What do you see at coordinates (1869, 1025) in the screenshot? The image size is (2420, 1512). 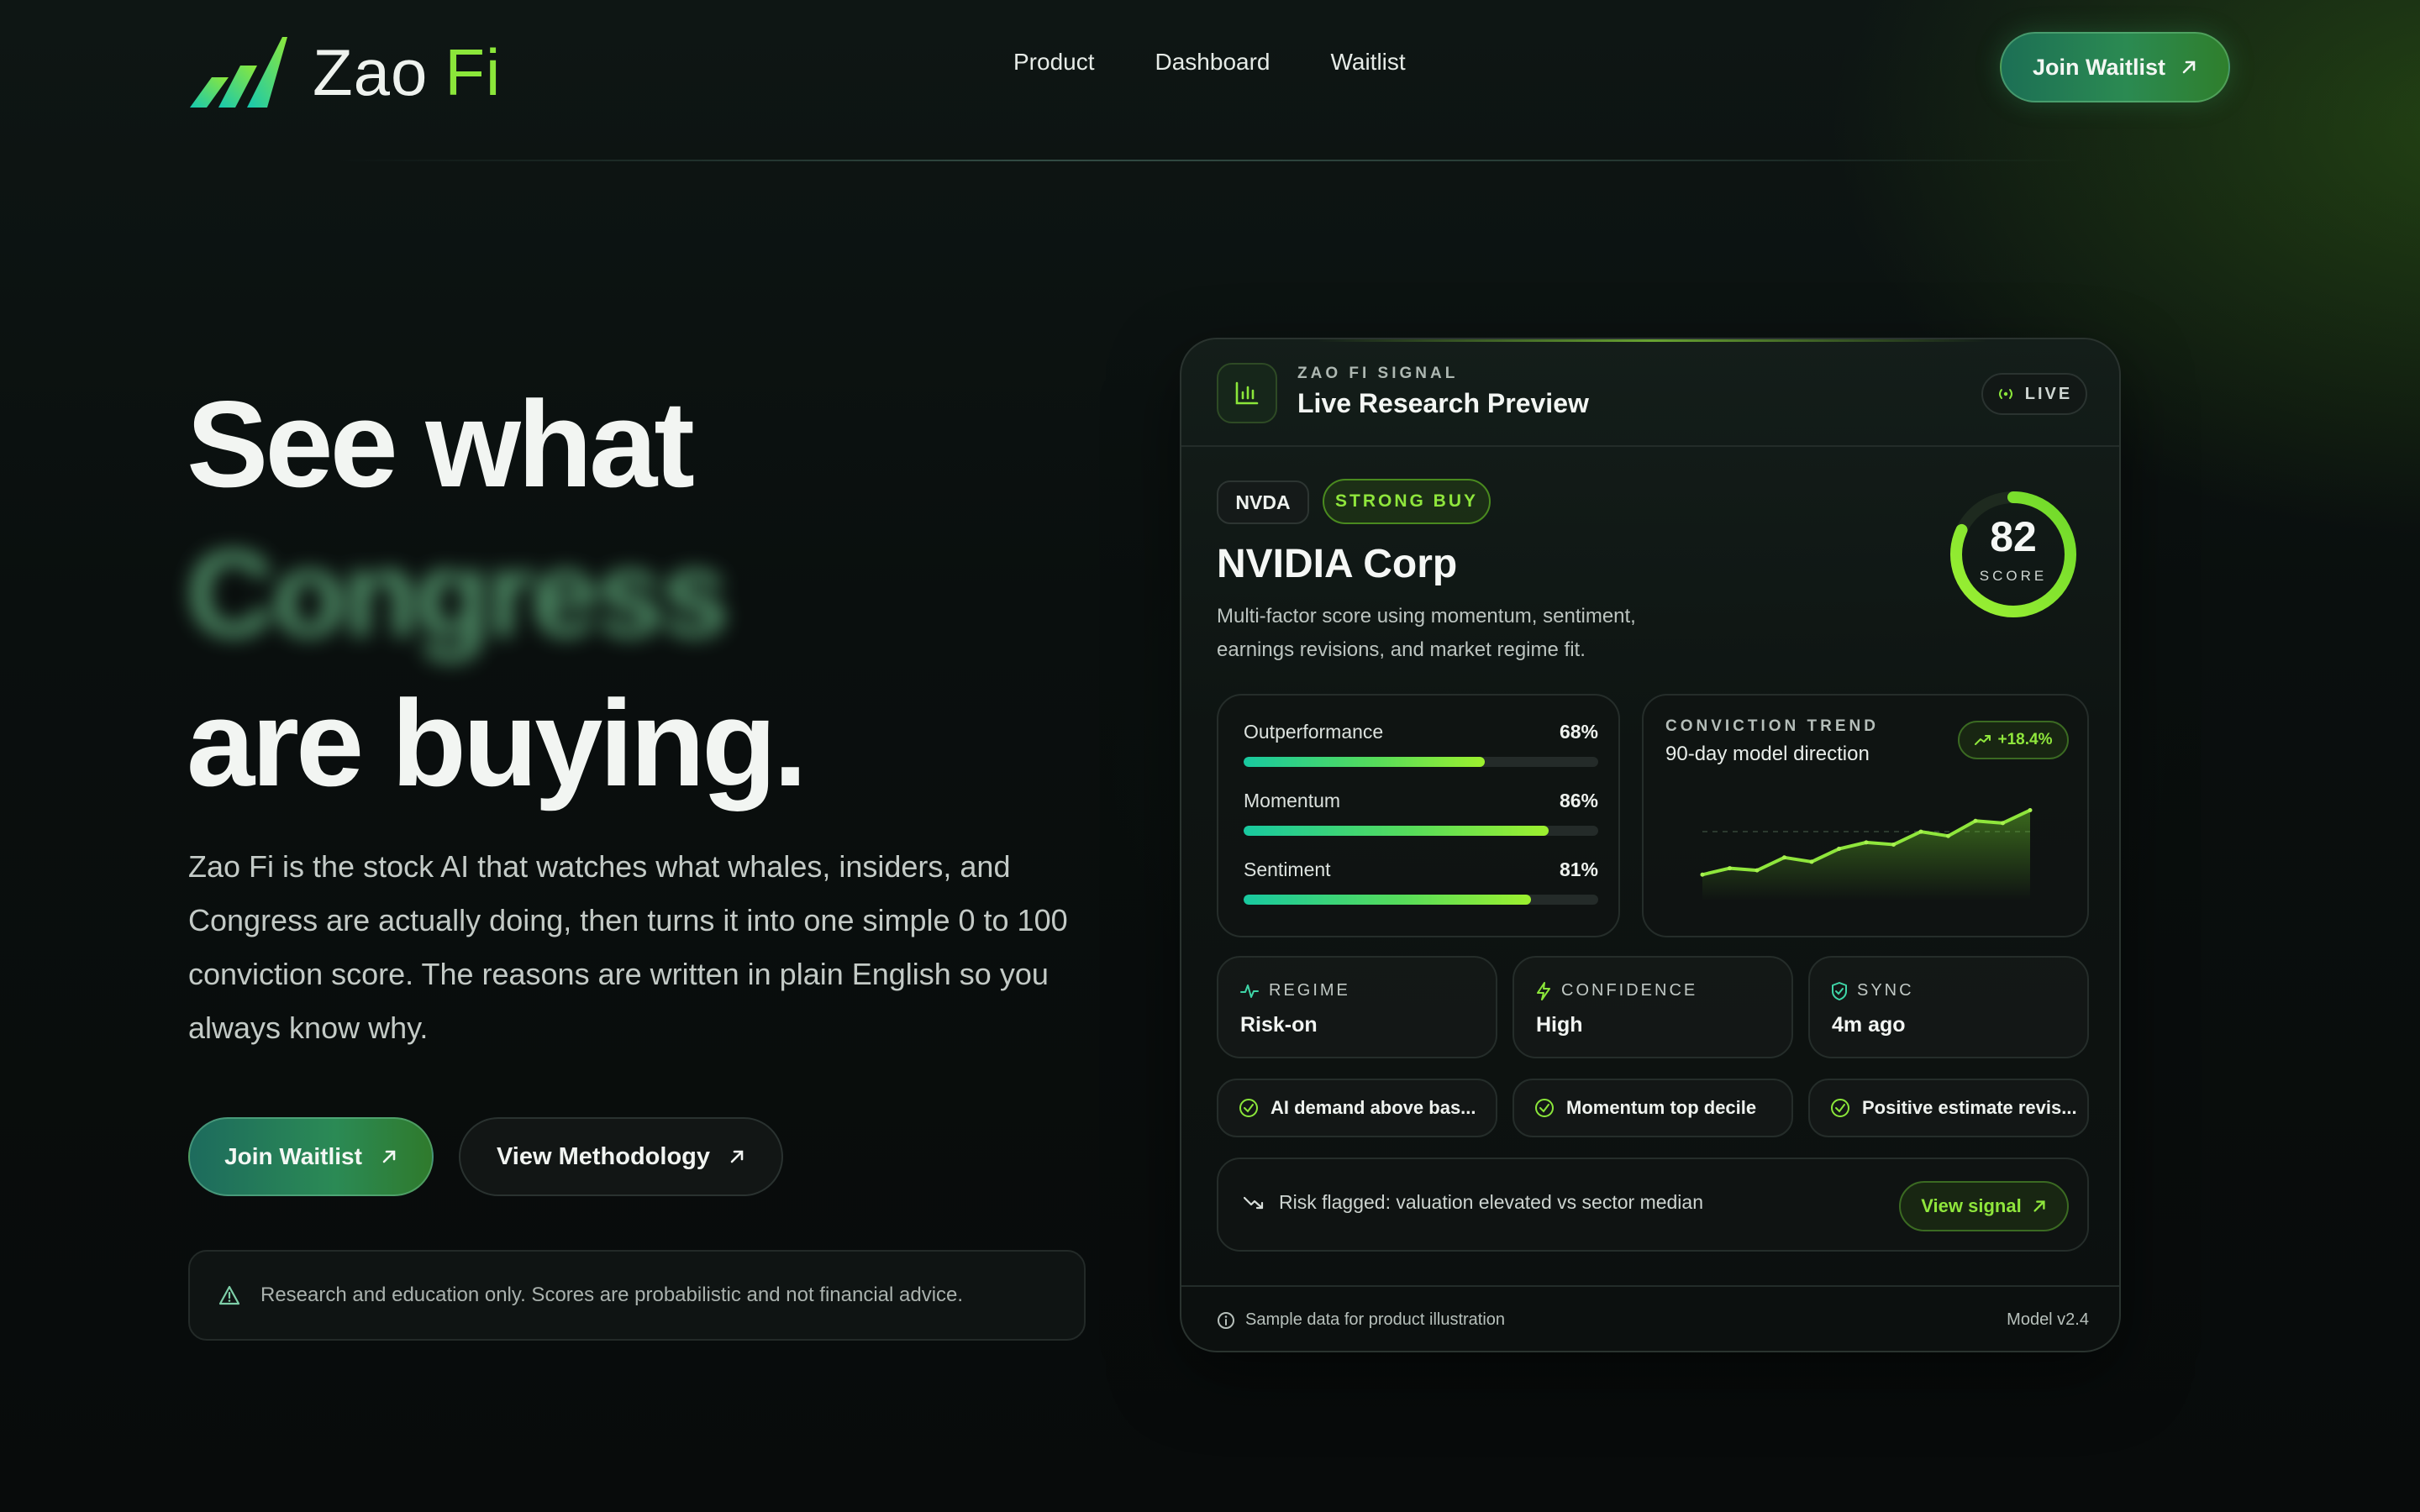 I see `stat-value: 4m ago` at bounding box center [1869, 1025].